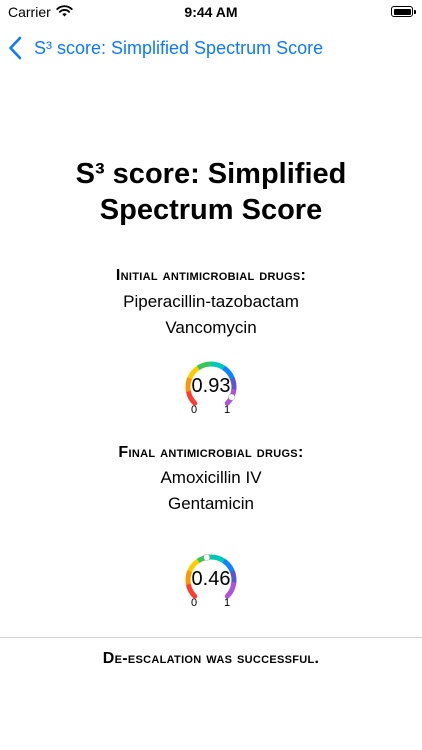 The width and height of the screenshot is (422, 750). Describe the element at coordinates (211, 637) in the screenshot. I see `divider` at that location.